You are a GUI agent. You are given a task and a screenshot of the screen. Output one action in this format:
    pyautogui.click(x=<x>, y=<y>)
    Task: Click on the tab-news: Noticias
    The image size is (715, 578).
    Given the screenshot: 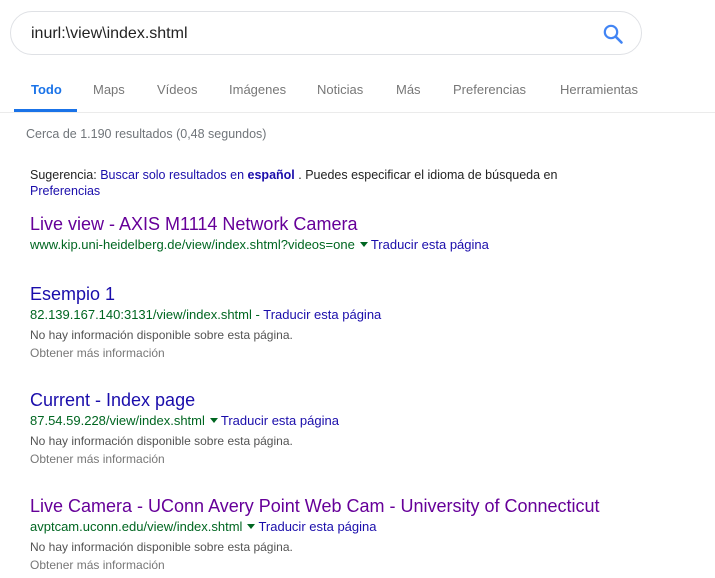 What is the action you would take?
    pyautogui.click(x=340, y=89)
    